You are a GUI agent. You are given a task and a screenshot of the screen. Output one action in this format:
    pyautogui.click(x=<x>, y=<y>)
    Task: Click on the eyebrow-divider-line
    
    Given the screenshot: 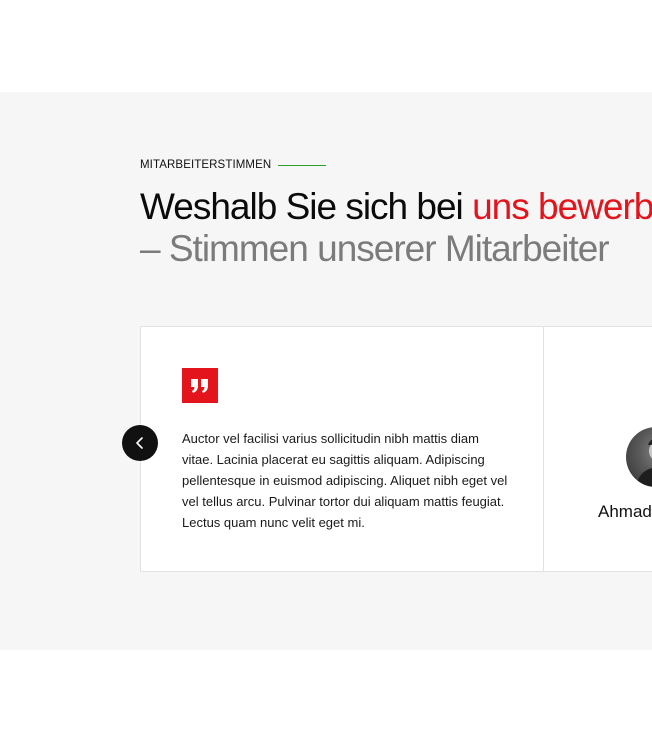 What is the action you would take?
    pyautogui.click(x=302, y=165)
    